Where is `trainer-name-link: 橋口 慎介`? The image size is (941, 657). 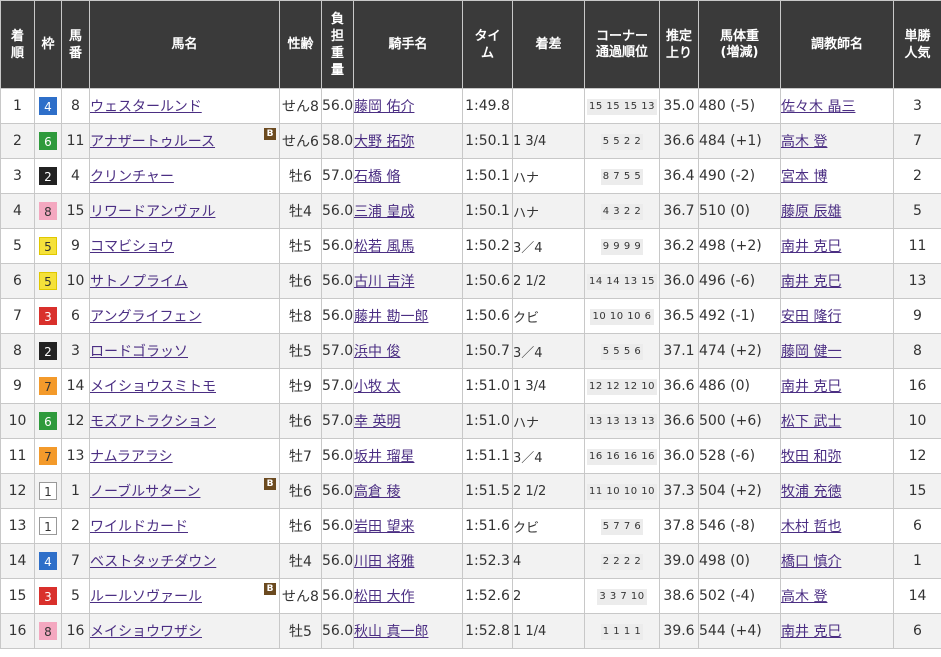
trainer-name-link: 橋口 慎介 is located at coordinates (812, 562).